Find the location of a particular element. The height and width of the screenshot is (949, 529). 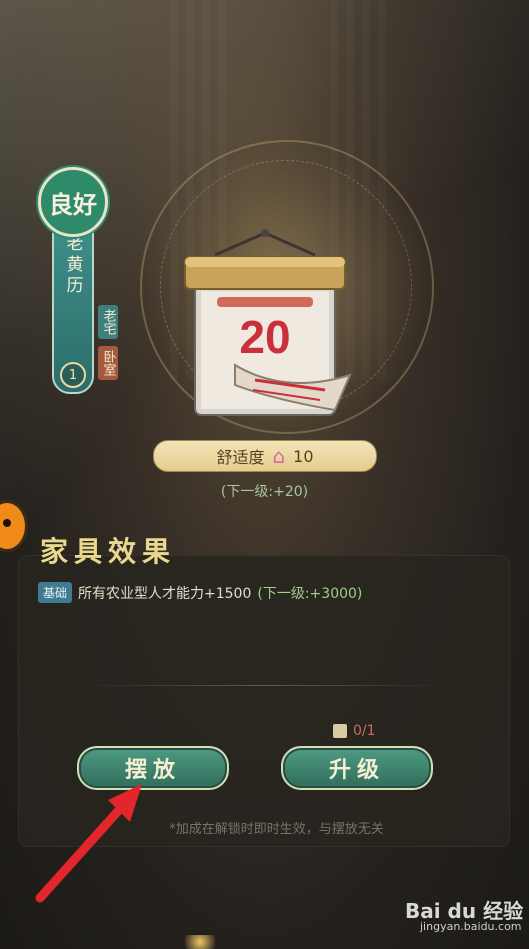

effect-row: 基础 所有农业型人才能力+1500 (下一级:+3000) is located at coordinates (200, 592).